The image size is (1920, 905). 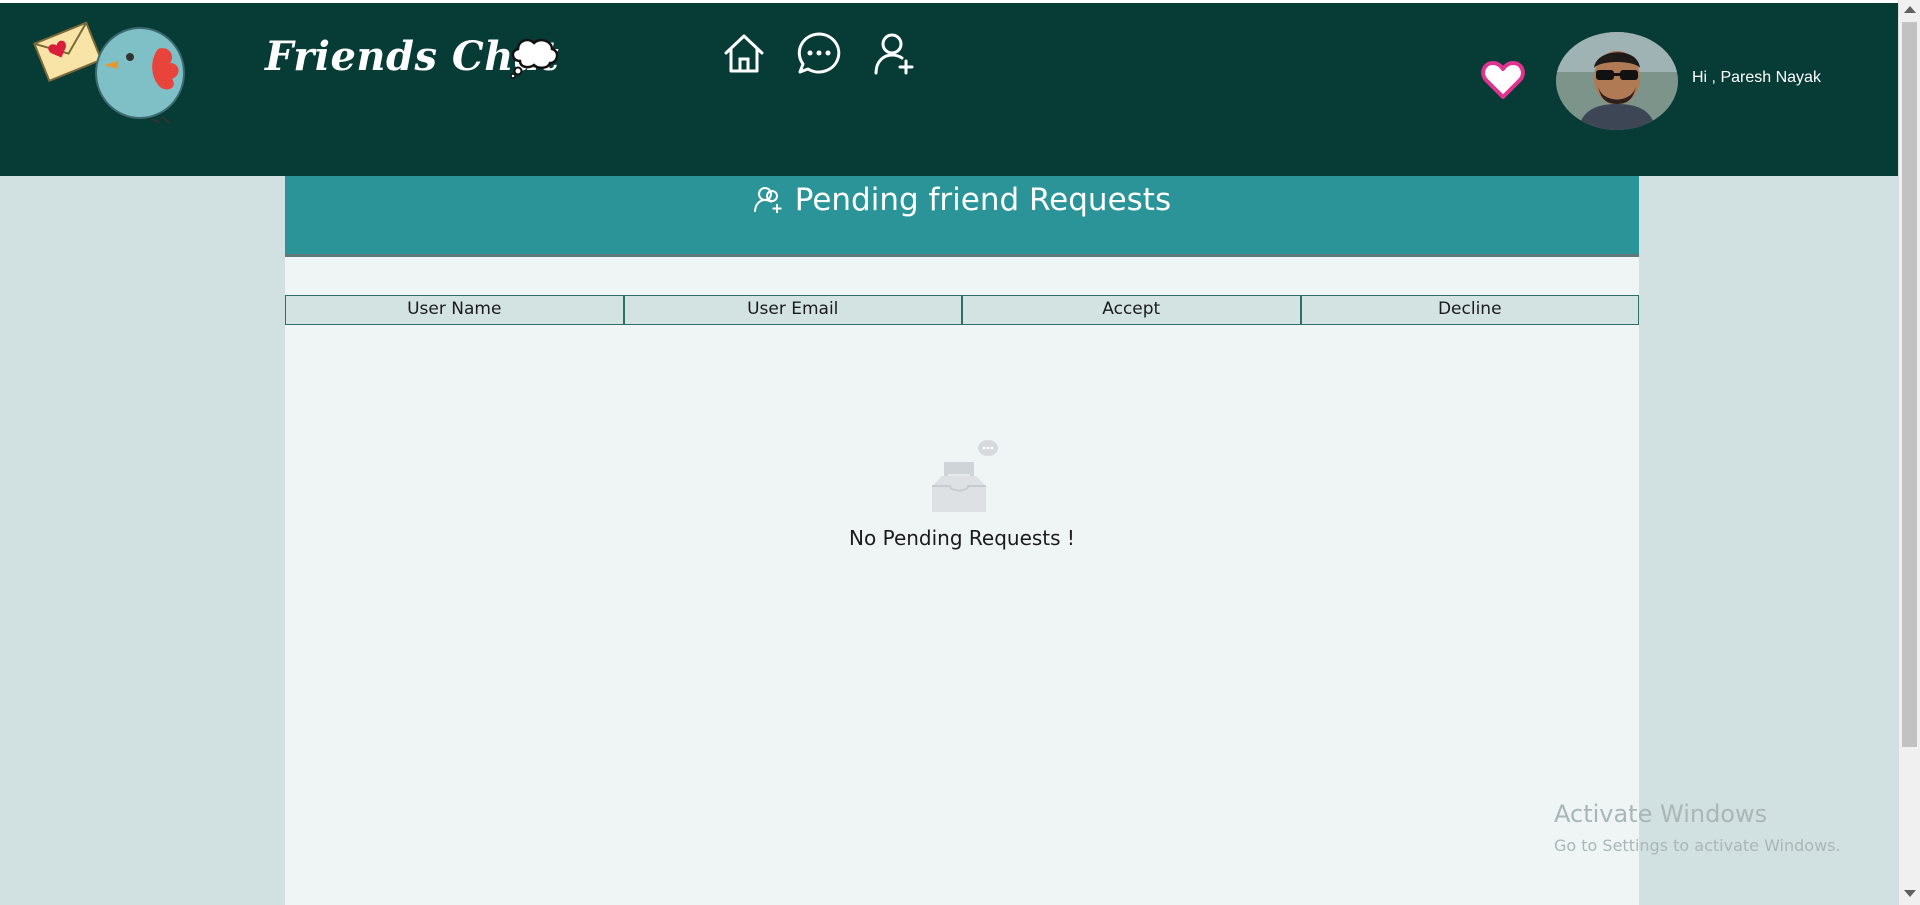 I want to click on heart-icon, so click(x=1503, y=80).